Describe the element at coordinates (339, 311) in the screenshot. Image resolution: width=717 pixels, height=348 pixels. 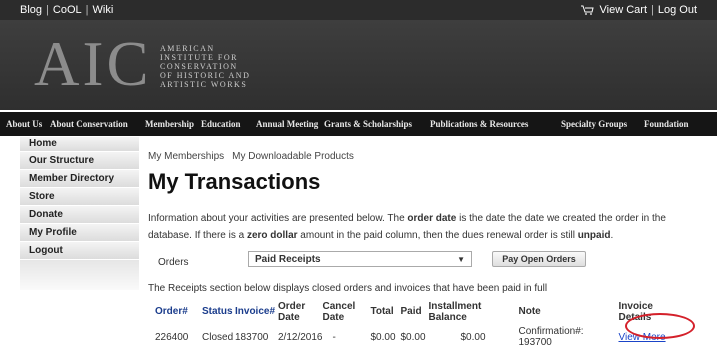
I see `col-cancel-date: Cancel Date` at that location.